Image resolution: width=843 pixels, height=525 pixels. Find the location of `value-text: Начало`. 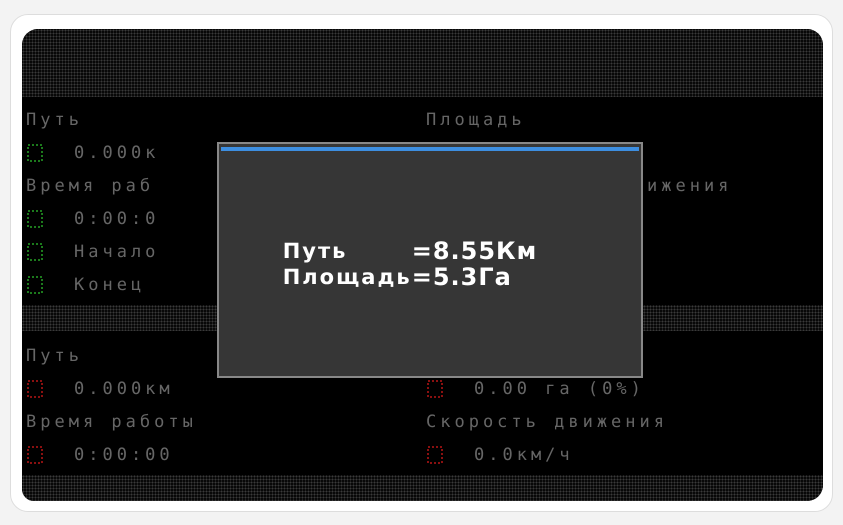

value-text: Начало is located at coordinates (117, 252).